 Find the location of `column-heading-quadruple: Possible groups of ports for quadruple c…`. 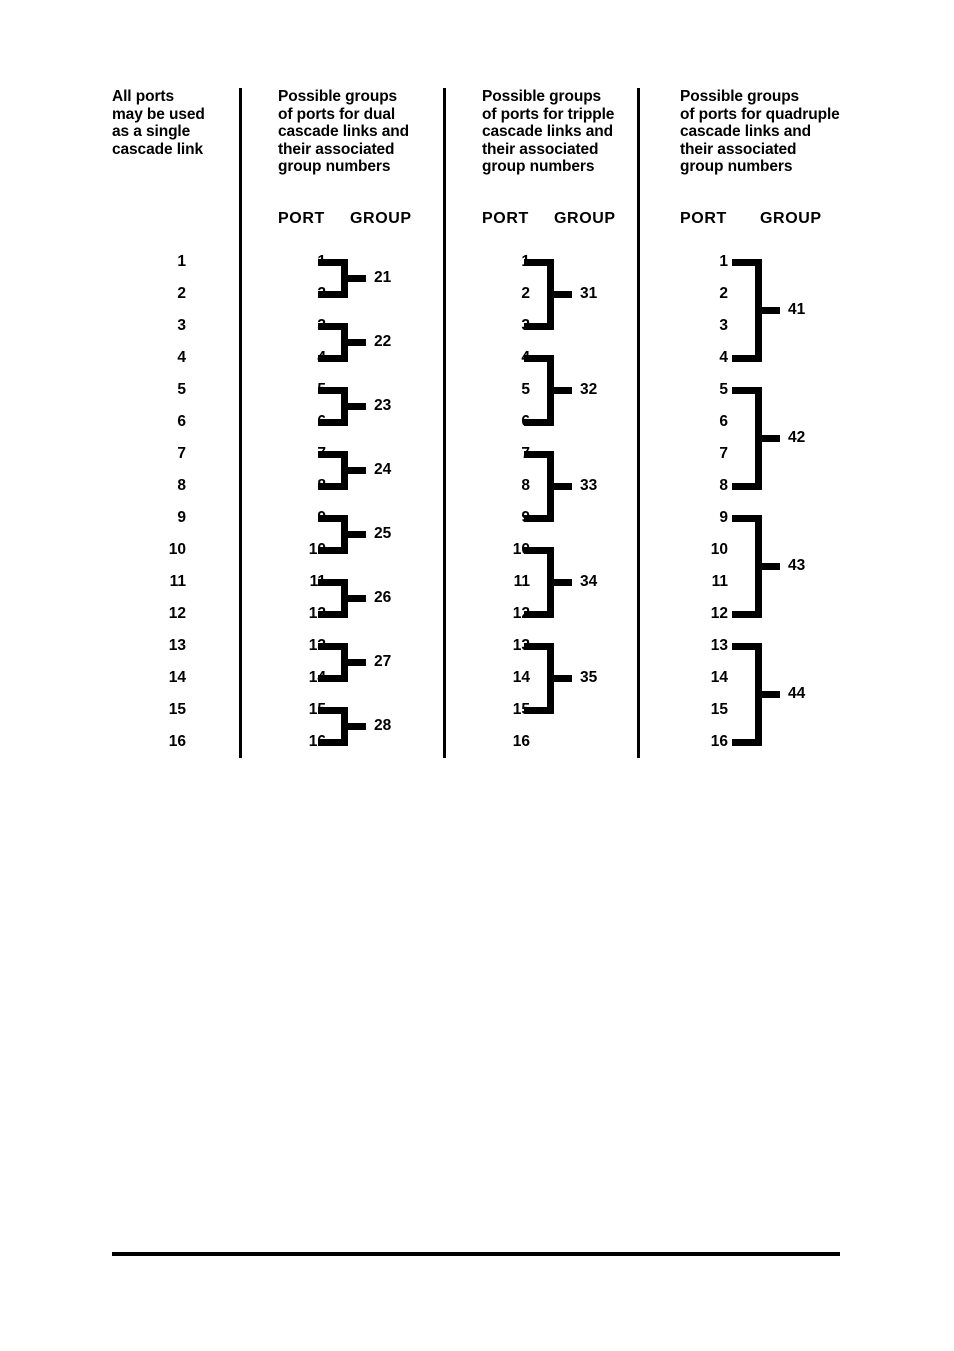

column-heading-quadruple: Possible groups of ports for quadruple c… is located at coordinates (766, 132).